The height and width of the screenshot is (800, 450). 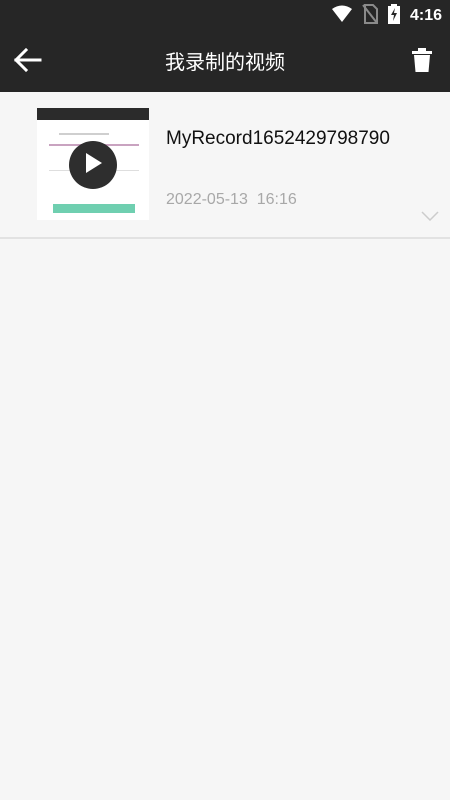 I want to click on thumbnail-button, so click(x=94, y=208).